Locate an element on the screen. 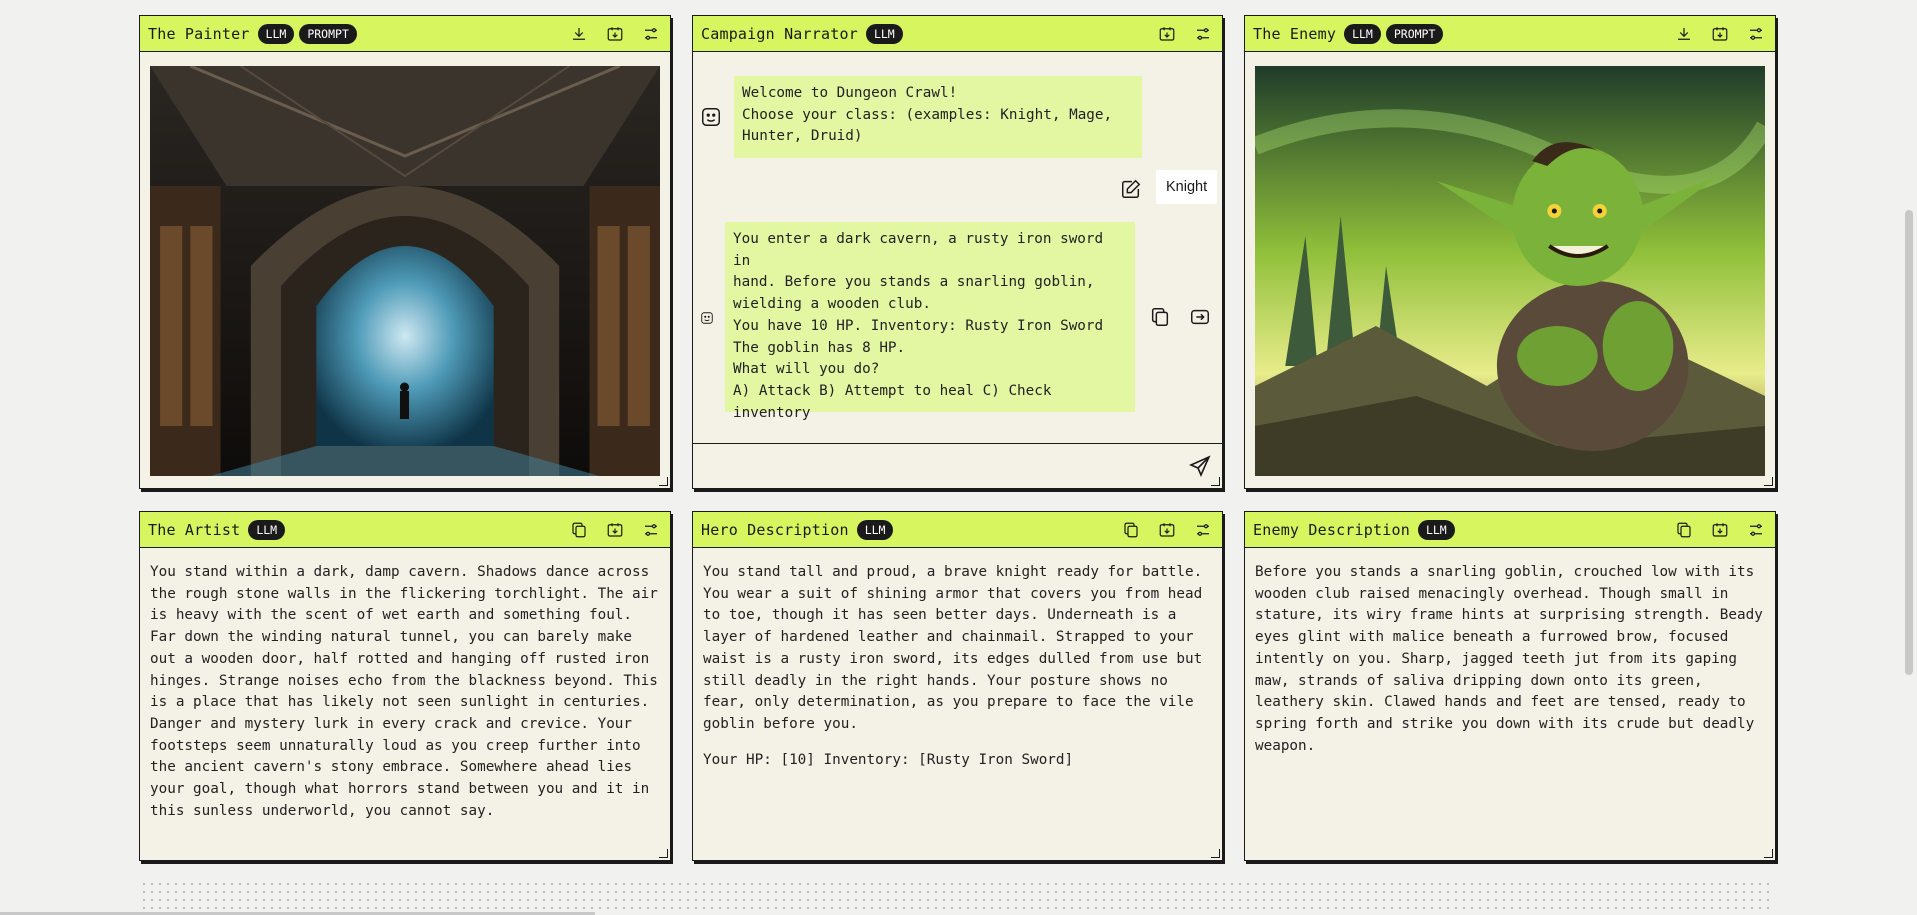  chat-input-bar is located at coordinates (957, 465).